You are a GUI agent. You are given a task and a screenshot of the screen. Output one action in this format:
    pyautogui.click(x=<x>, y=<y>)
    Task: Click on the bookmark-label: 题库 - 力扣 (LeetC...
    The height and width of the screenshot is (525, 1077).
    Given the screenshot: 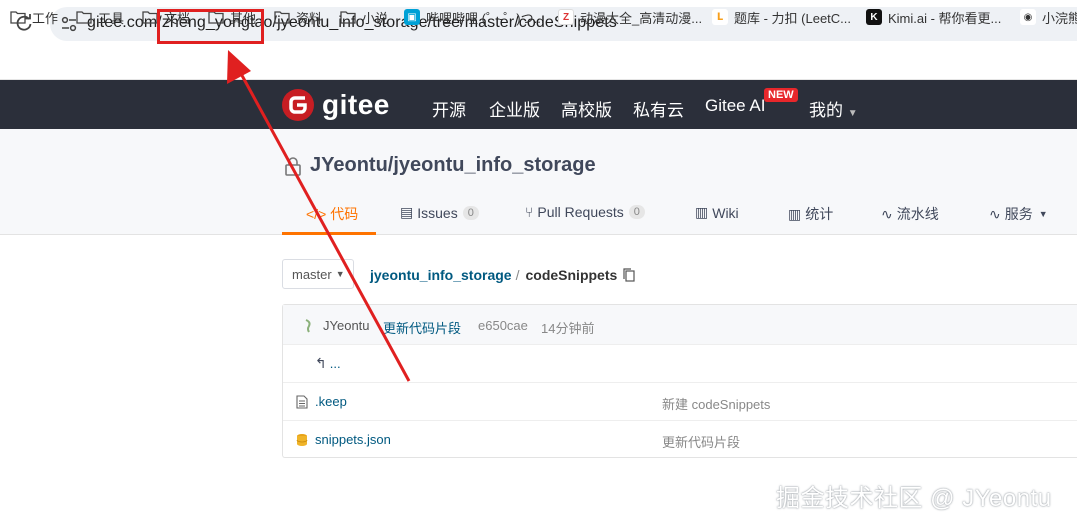 What is the action you would take?
    pyautogui.click(x=793, y=18)
    